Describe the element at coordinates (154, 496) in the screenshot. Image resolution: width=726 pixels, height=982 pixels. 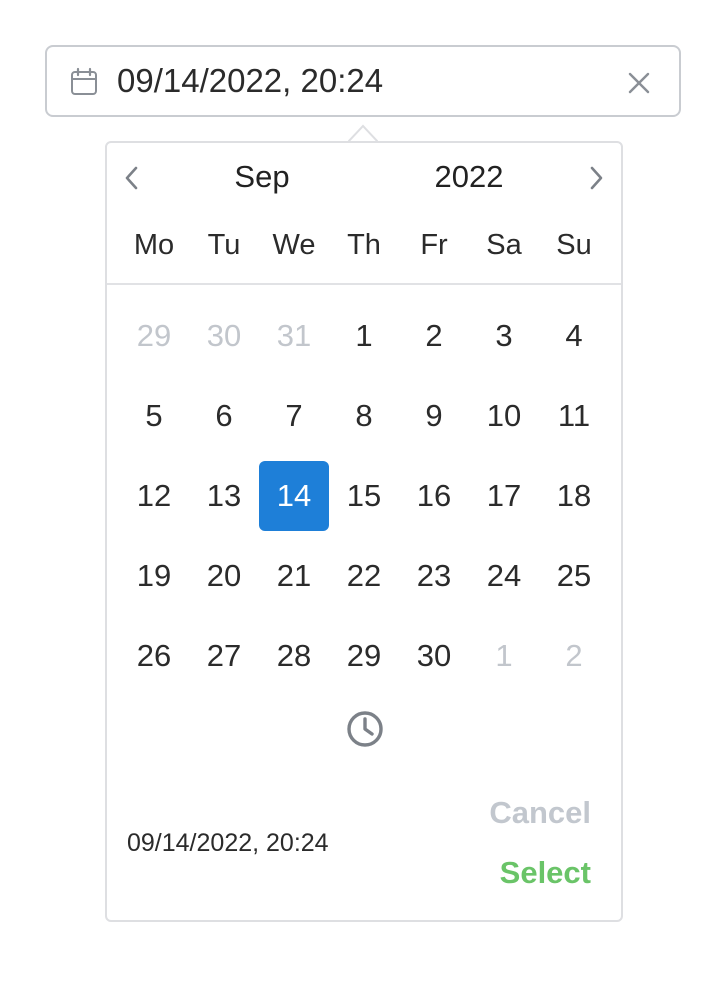
I see `calendar-day: 12` at that location.